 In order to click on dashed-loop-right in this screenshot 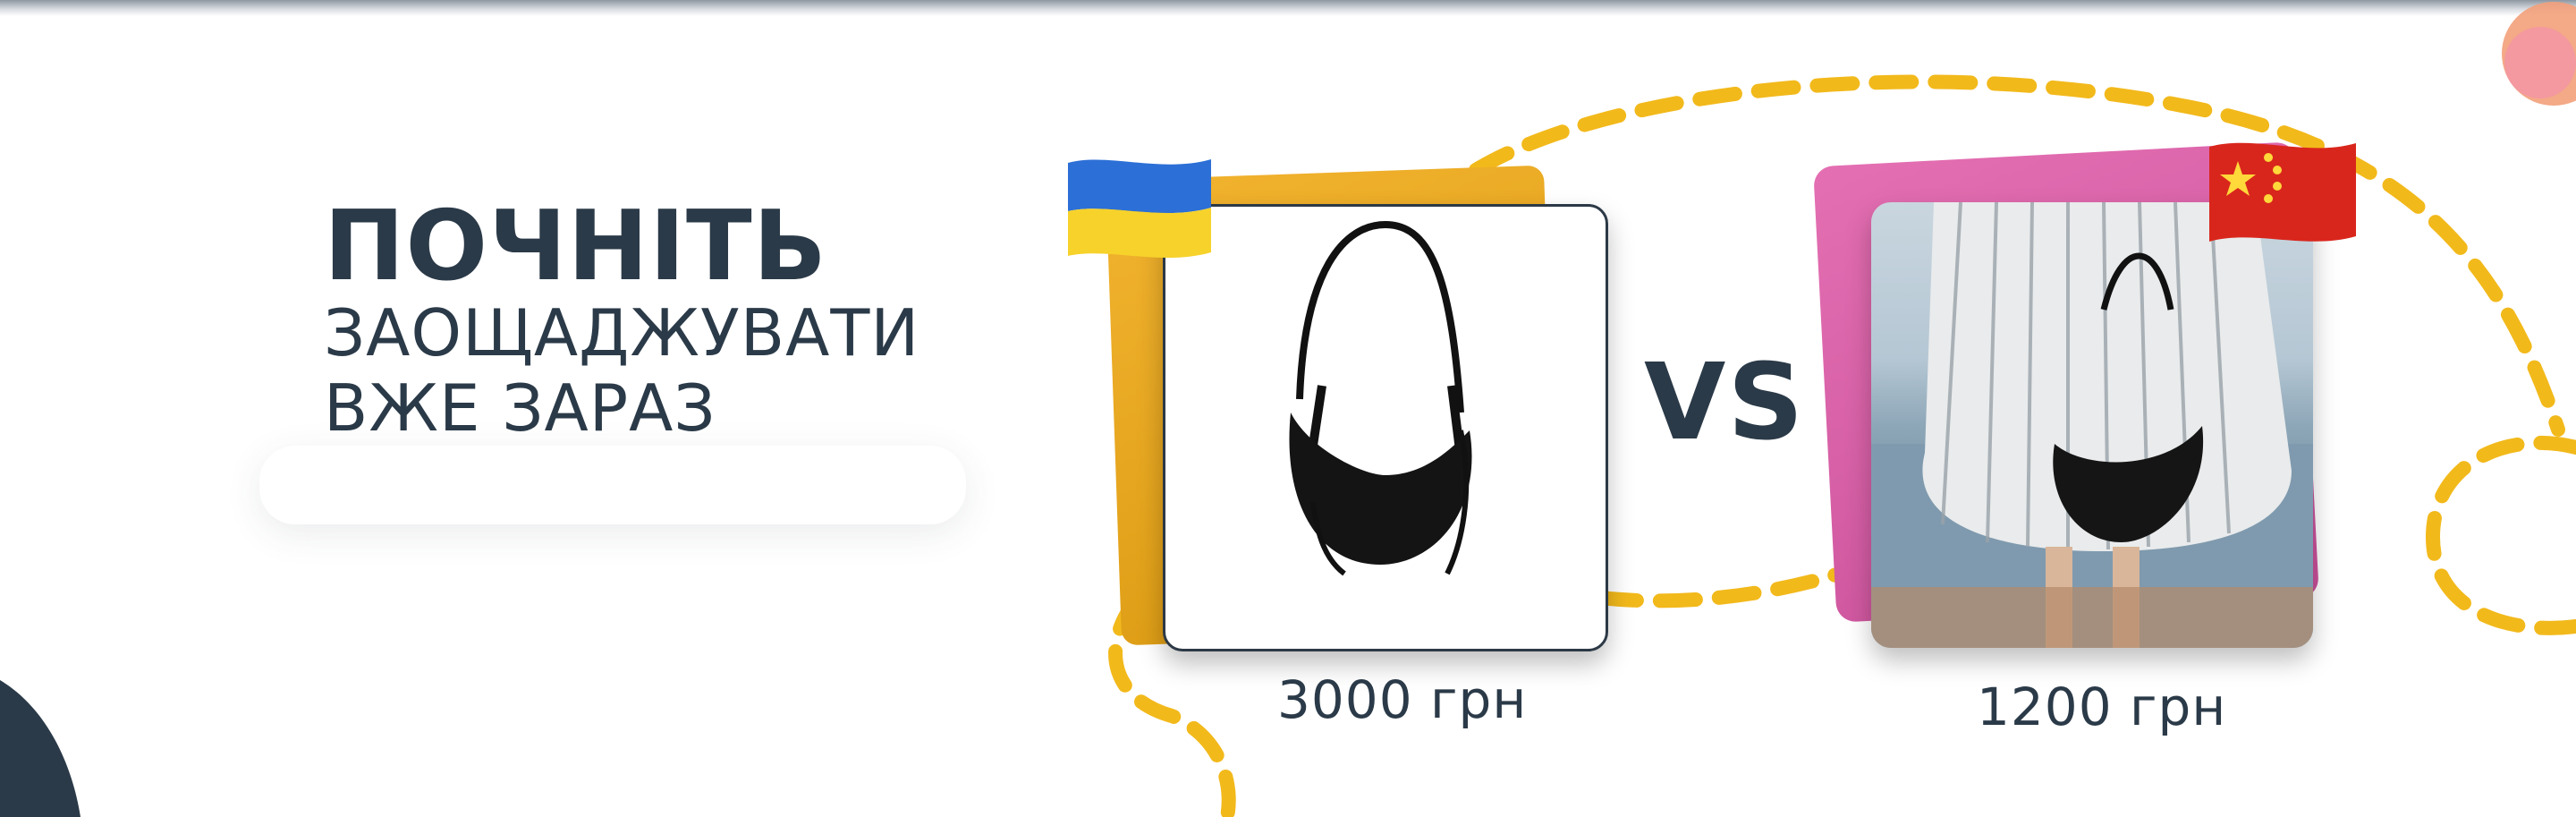, I will do `click(2500, 535)`.